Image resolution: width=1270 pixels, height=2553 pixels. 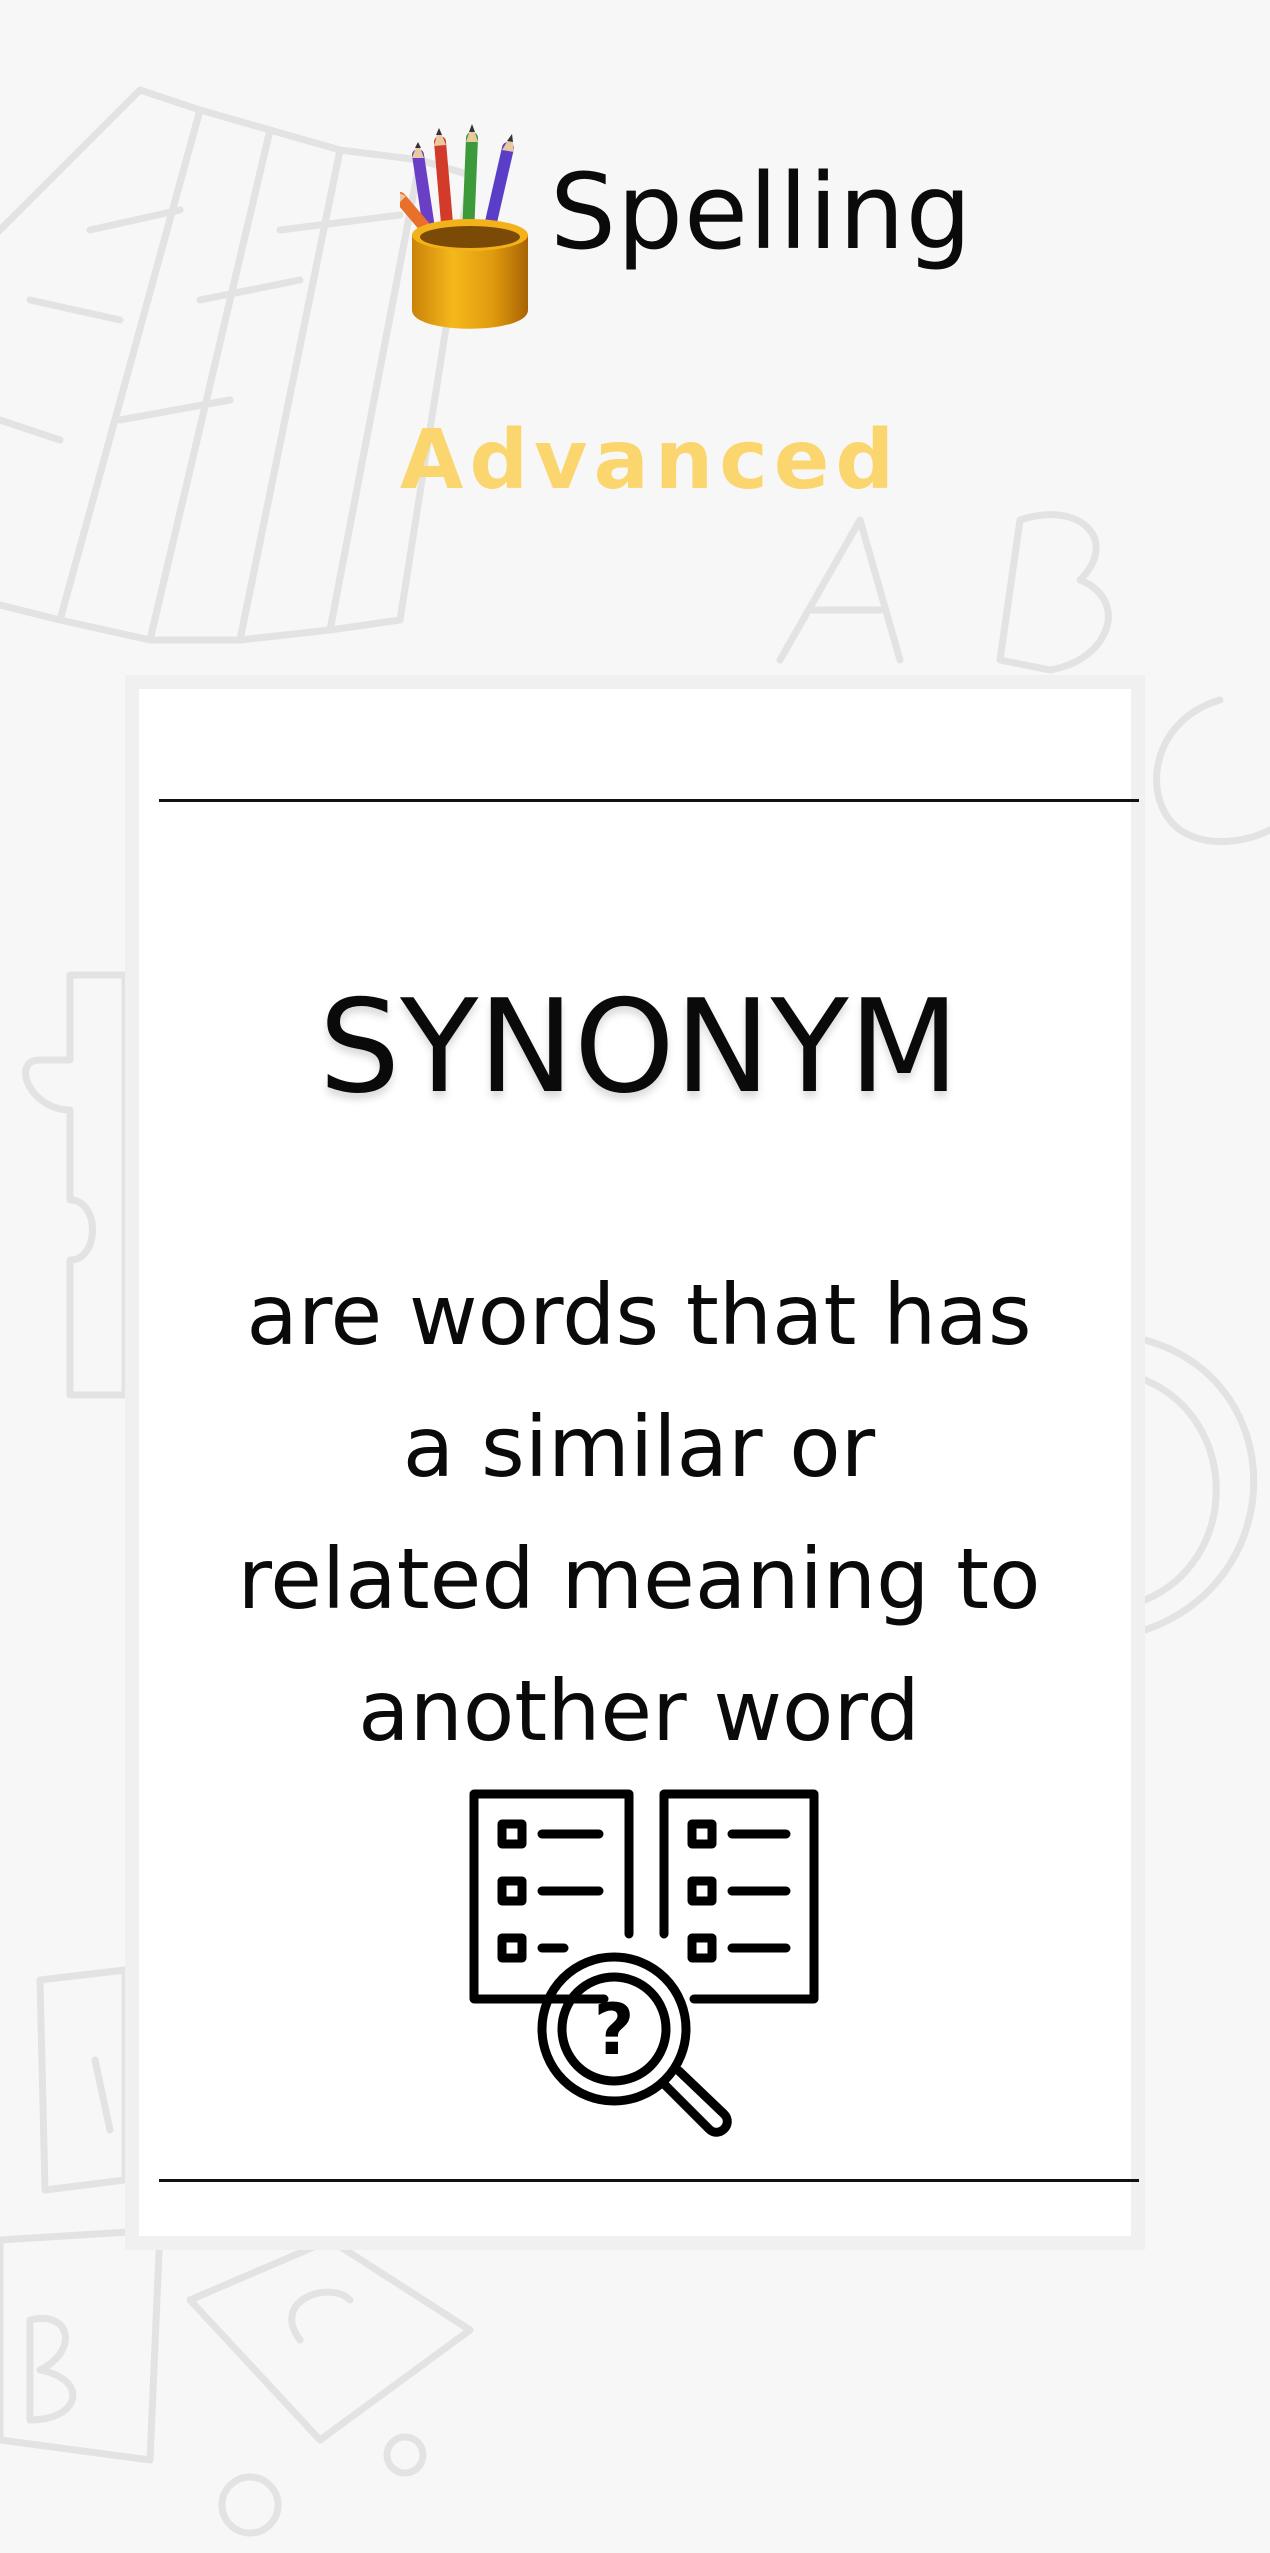 What do you see at coordinates (639, 1315) in the screenshot?
I see `definition-line: are words that has` at bounding box center [639, 1315].